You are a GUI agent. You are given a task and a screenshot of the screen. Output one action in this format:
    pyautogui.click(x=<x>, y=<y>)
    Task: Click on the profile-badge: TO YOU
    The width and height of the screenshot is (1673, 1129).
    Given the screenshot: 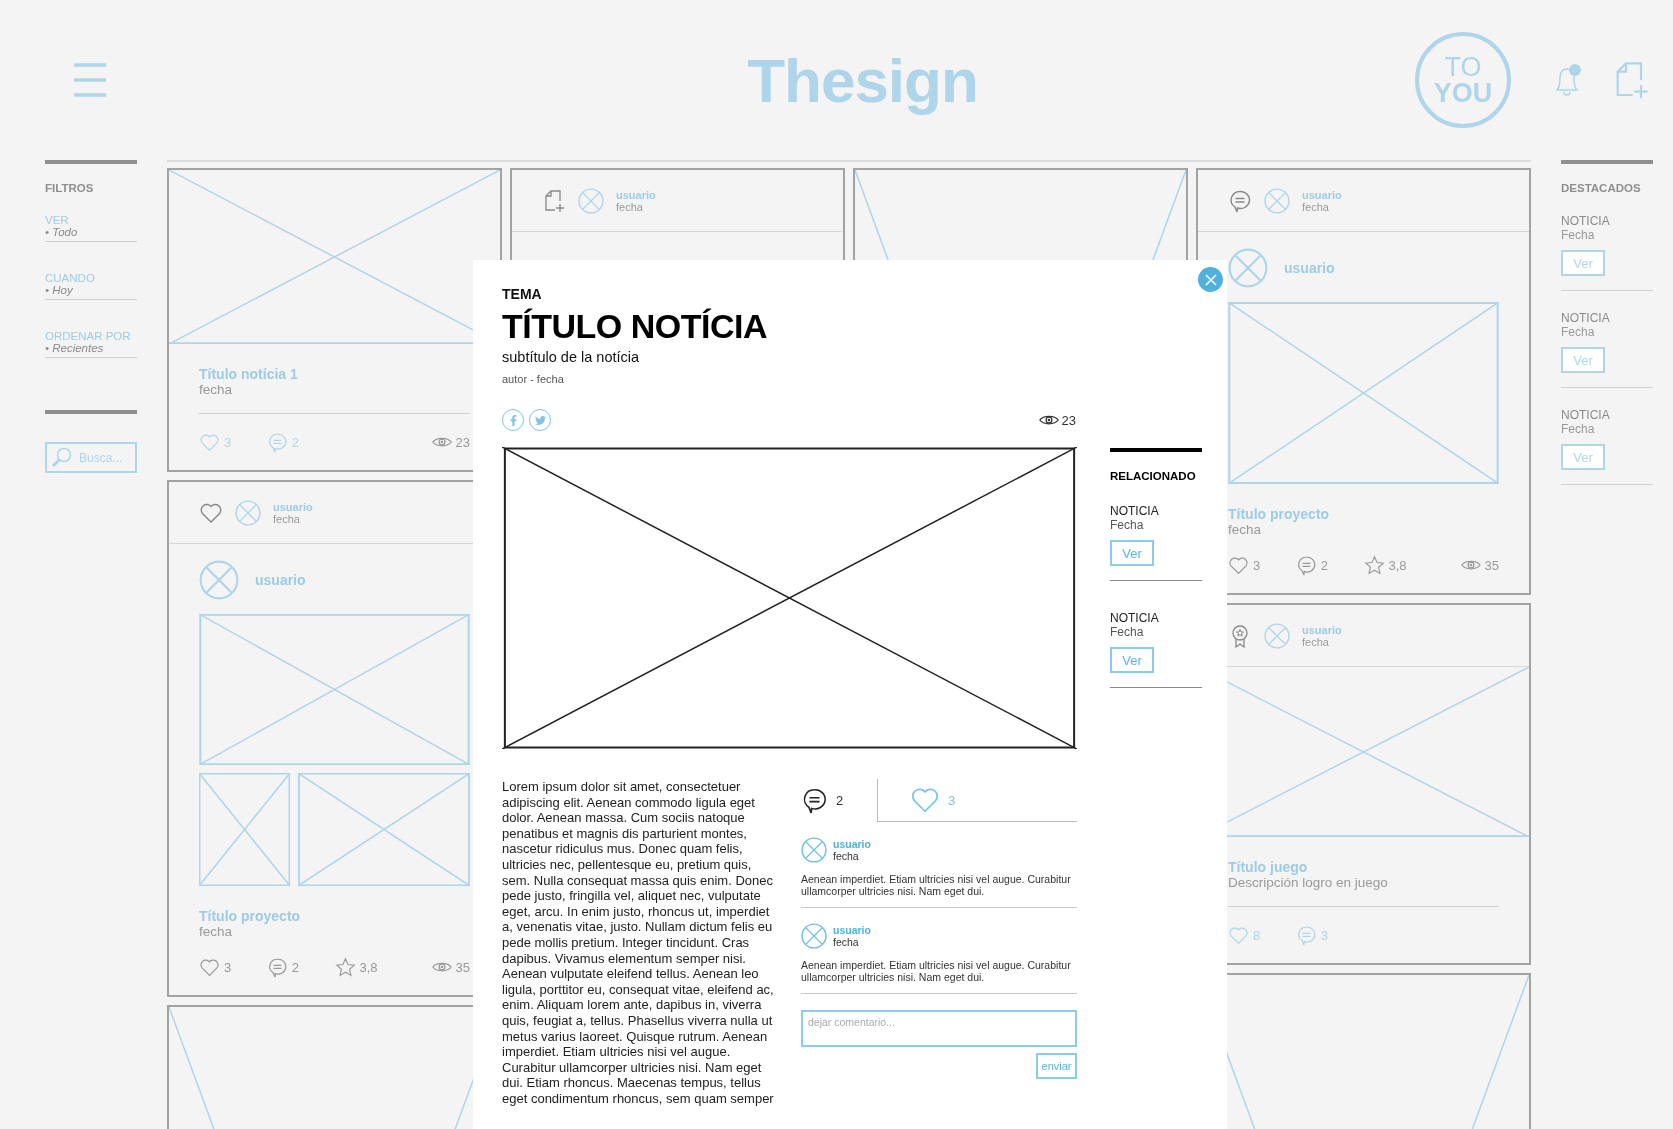 What is the action you would take?
    pyautogui.click(x=1463, y=80)
    